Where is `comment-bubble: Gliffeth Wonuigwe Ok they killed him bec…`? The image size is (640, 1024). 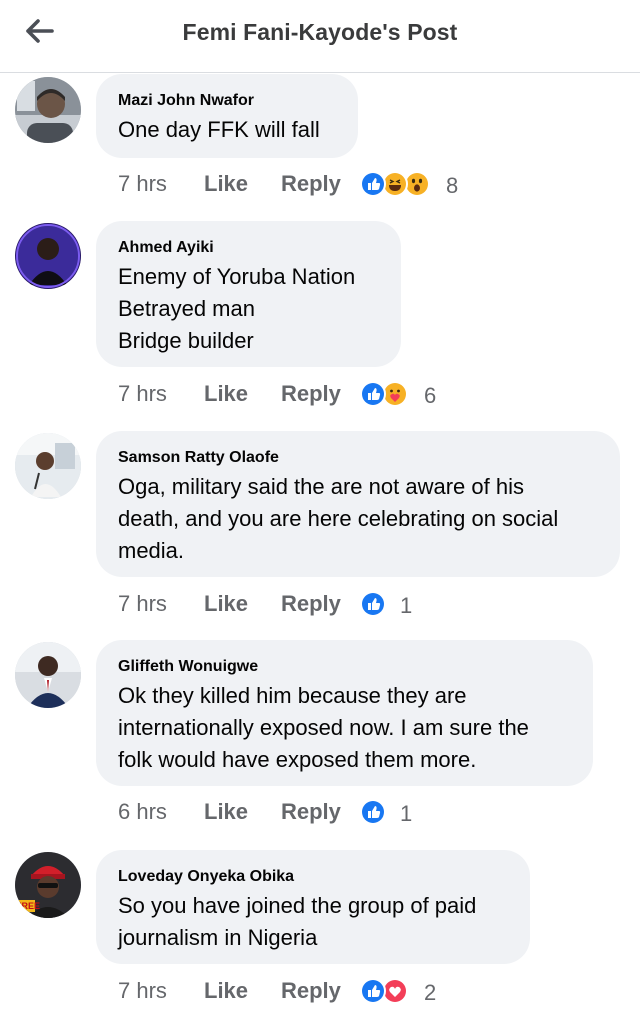
comment-bubble: Gliffeth Wonuigwe Ok they killed him bec… is located at coordinates (344, 713).